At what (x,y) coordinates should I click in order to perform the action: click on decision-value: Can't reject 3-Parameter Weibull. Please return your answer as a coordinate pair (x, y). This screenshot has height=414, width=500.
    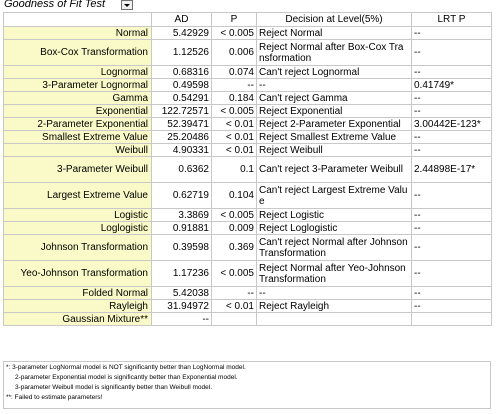
    Looking at the image, I should click on (334, 169).